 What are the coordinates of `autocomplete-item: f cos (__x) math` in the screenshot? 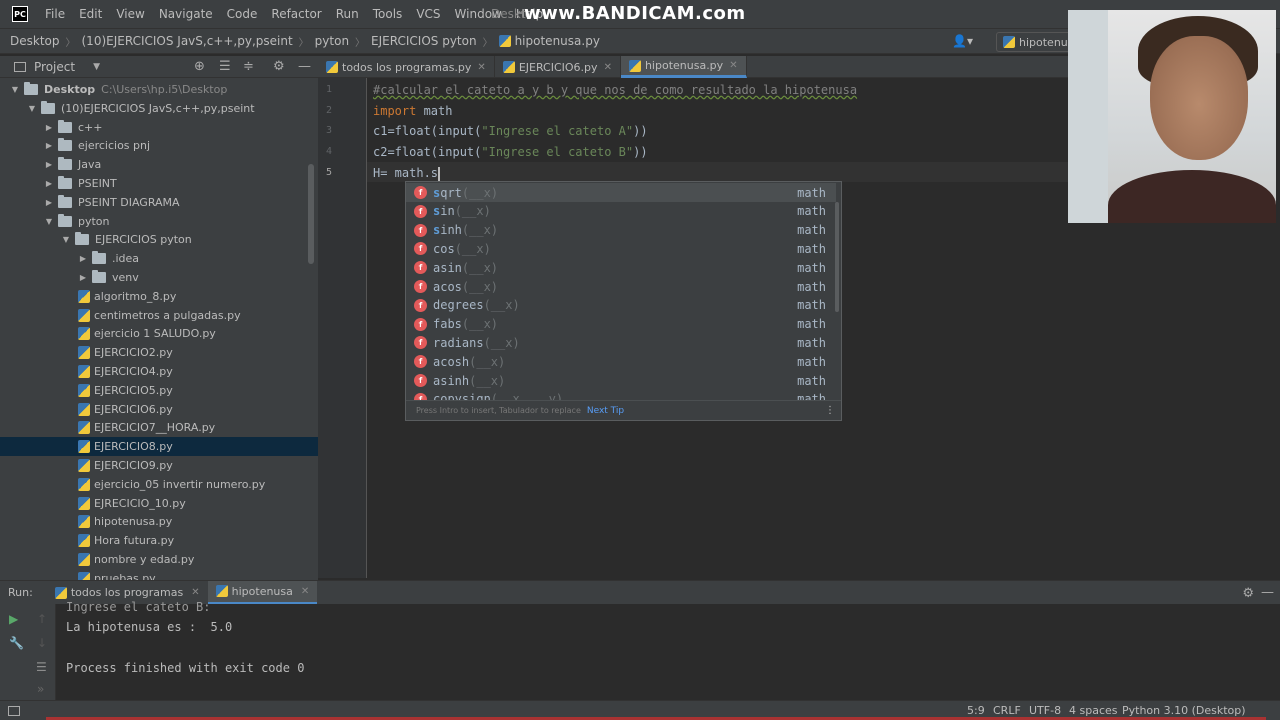 It's located at (621, 248).